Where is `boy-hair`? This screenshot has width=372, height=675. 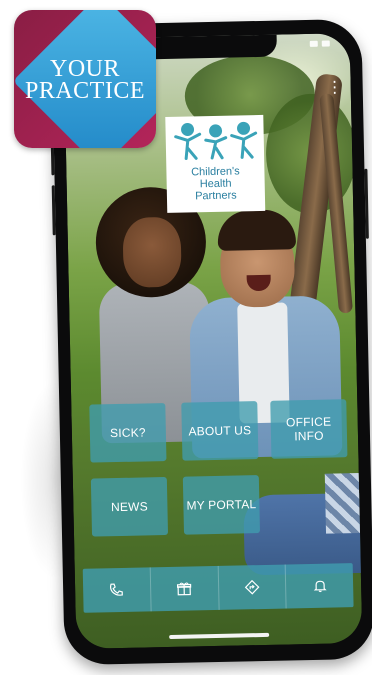
boy-hair is located at coordinates (257, 230).